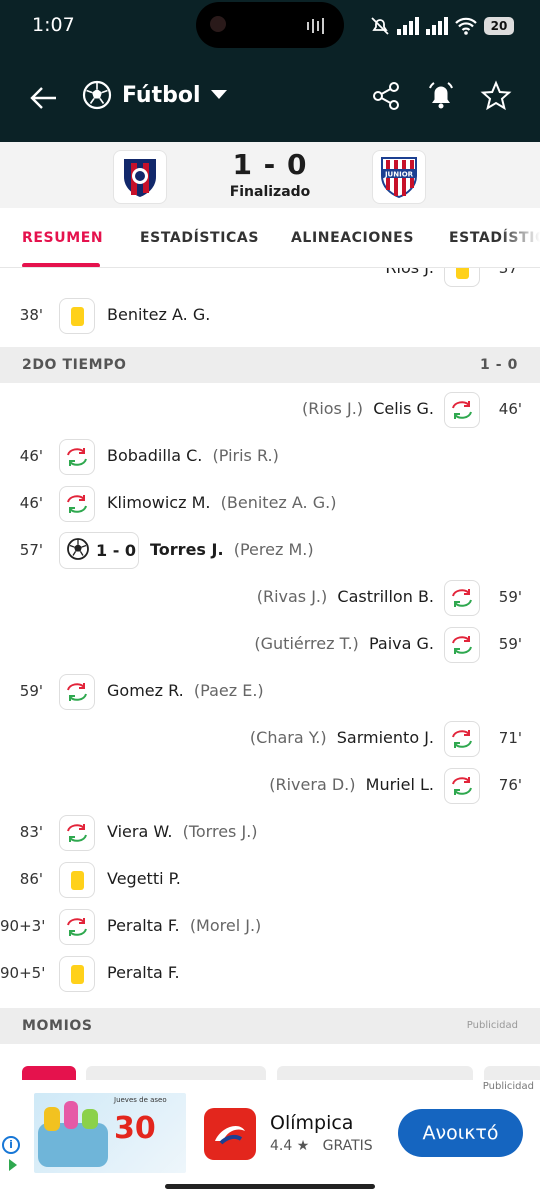 Image resolution: width=540 pixels, height=1199 pixels. What do you see at coordinates (273, 549) in the screenshot?
I see `player-secondary: (Perez M.)` at bounding box center [273, 549].